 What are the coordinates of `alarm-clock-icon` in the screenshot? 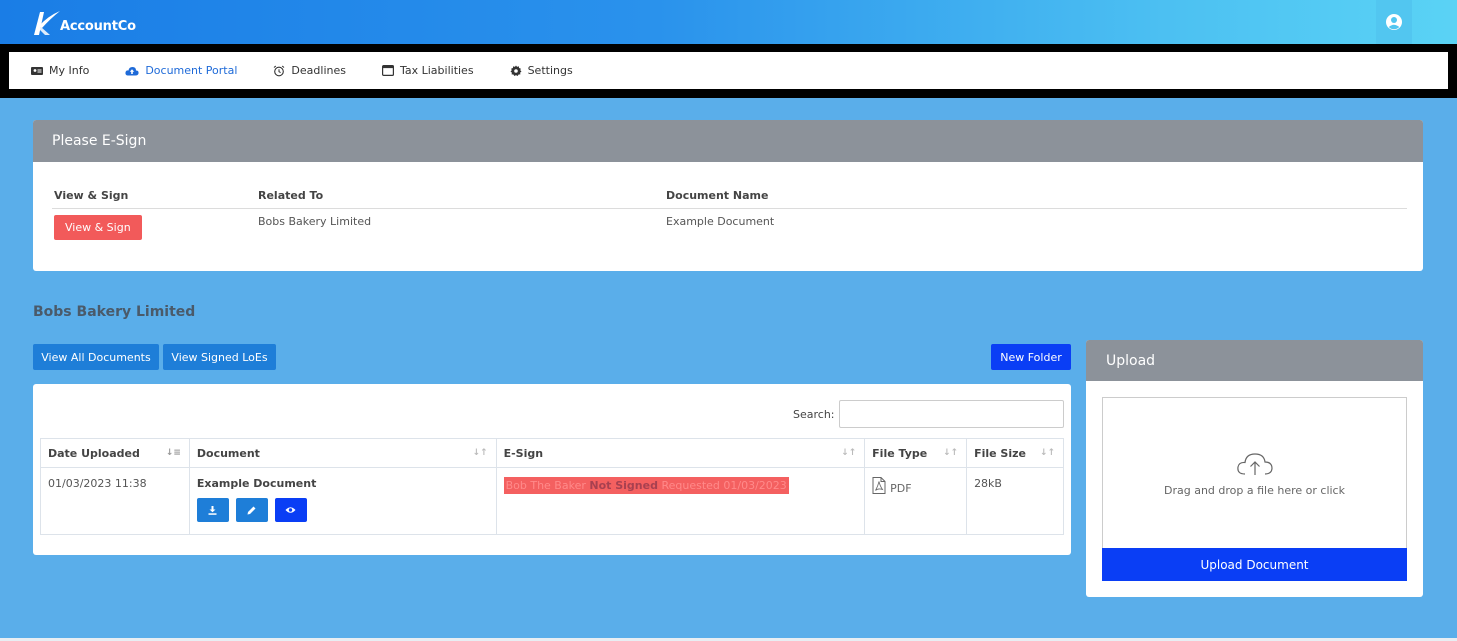 It's located at (279, 70).